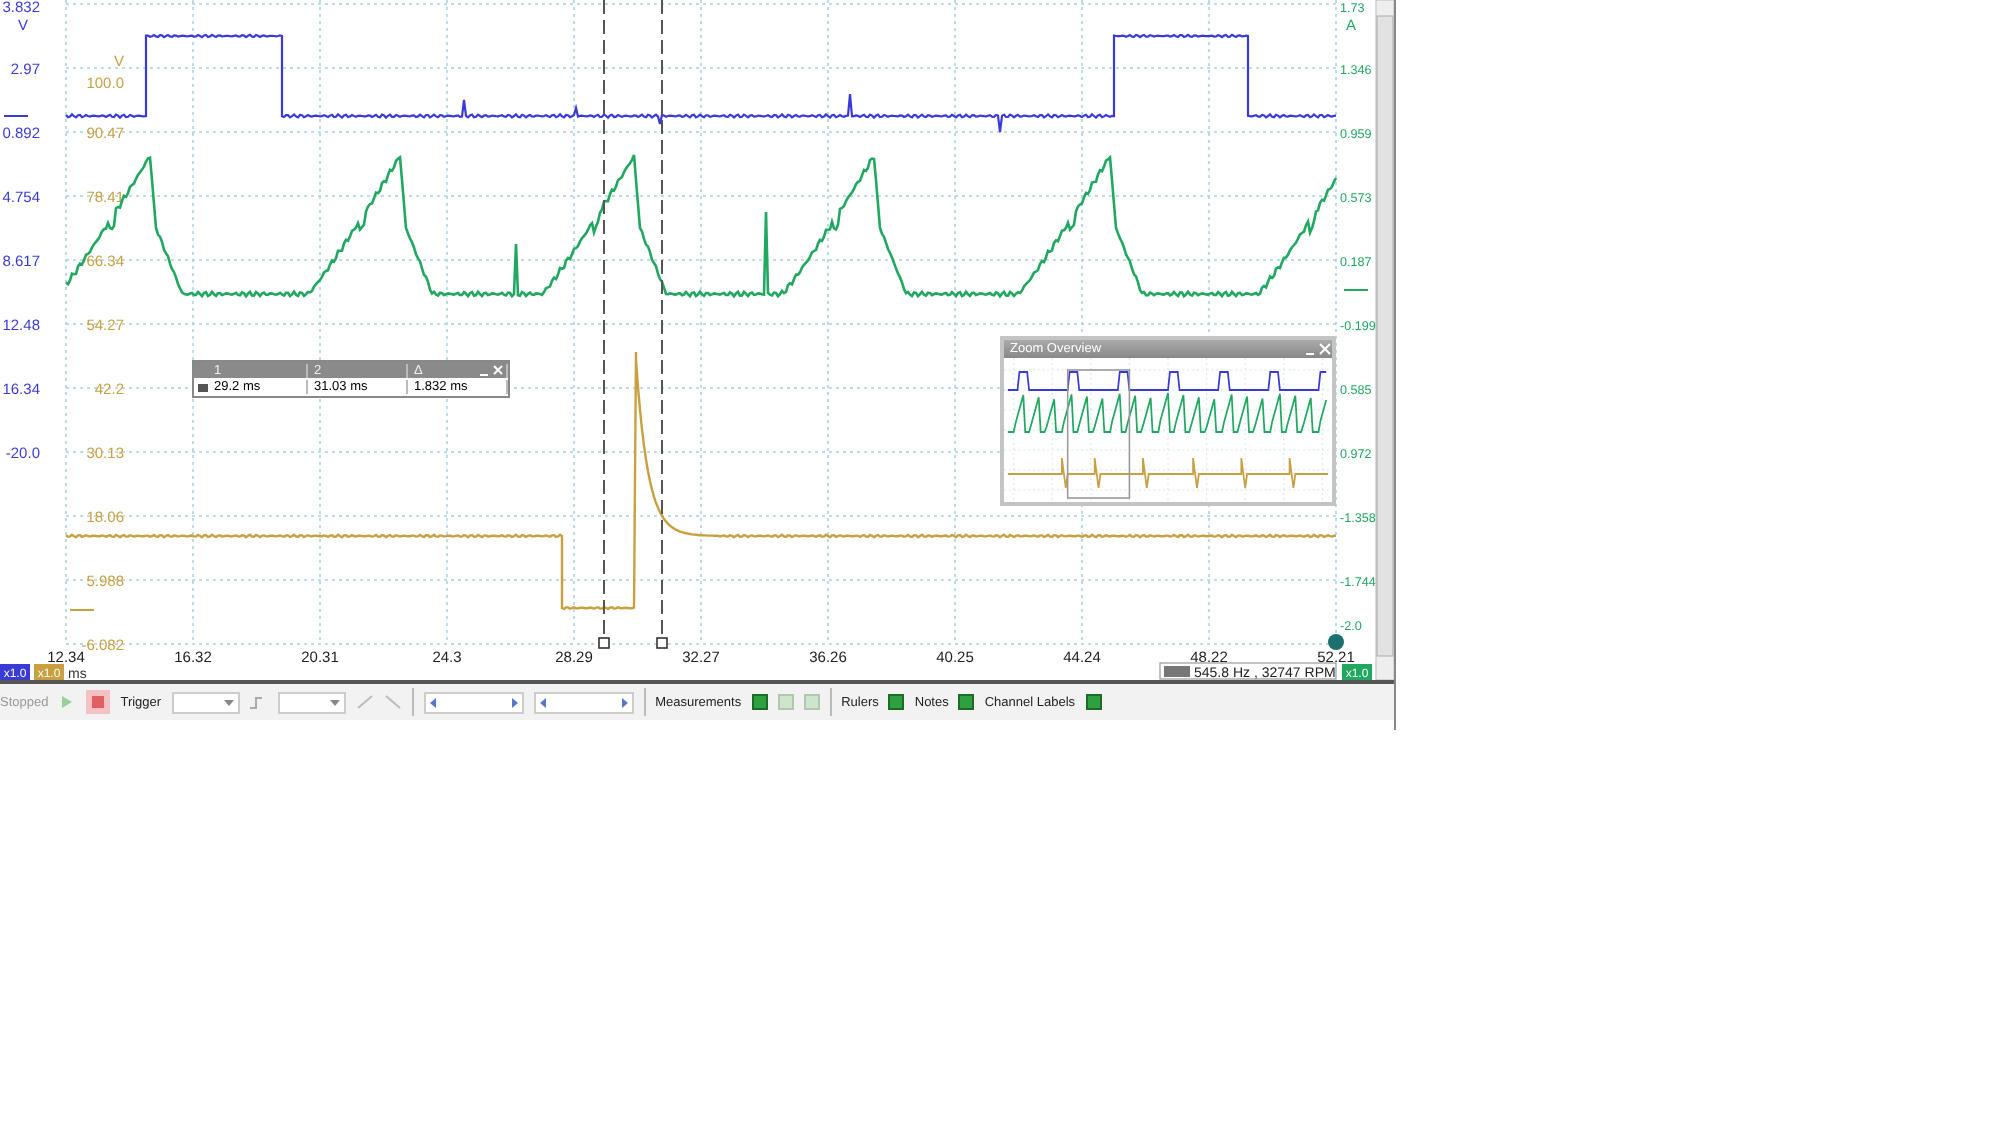 This screenshot has height=1126, width=2000. Describe the element at coordinates (258, 702) in the screenshot. I see `trigger-mode-button` at that location.